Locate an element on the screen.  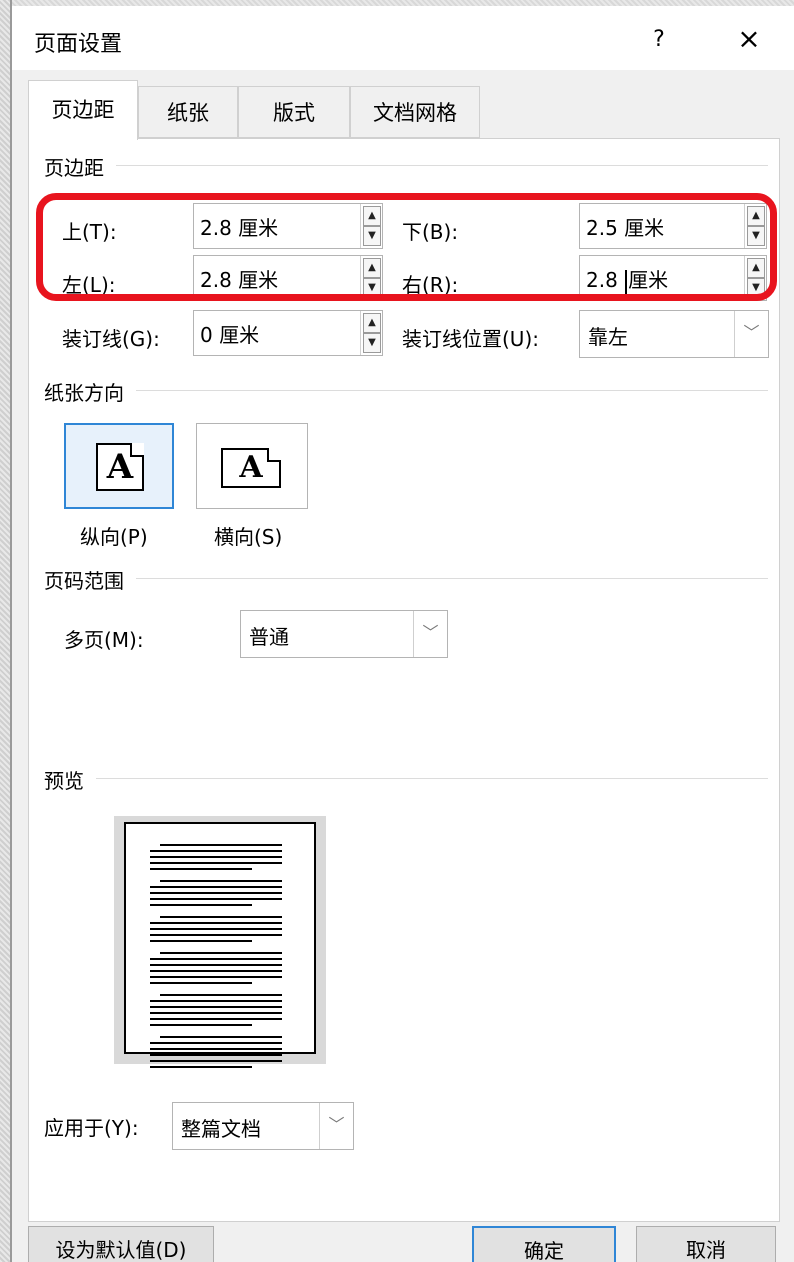
pages-group-label: 页码范围 is located at coordinates (90, 579).